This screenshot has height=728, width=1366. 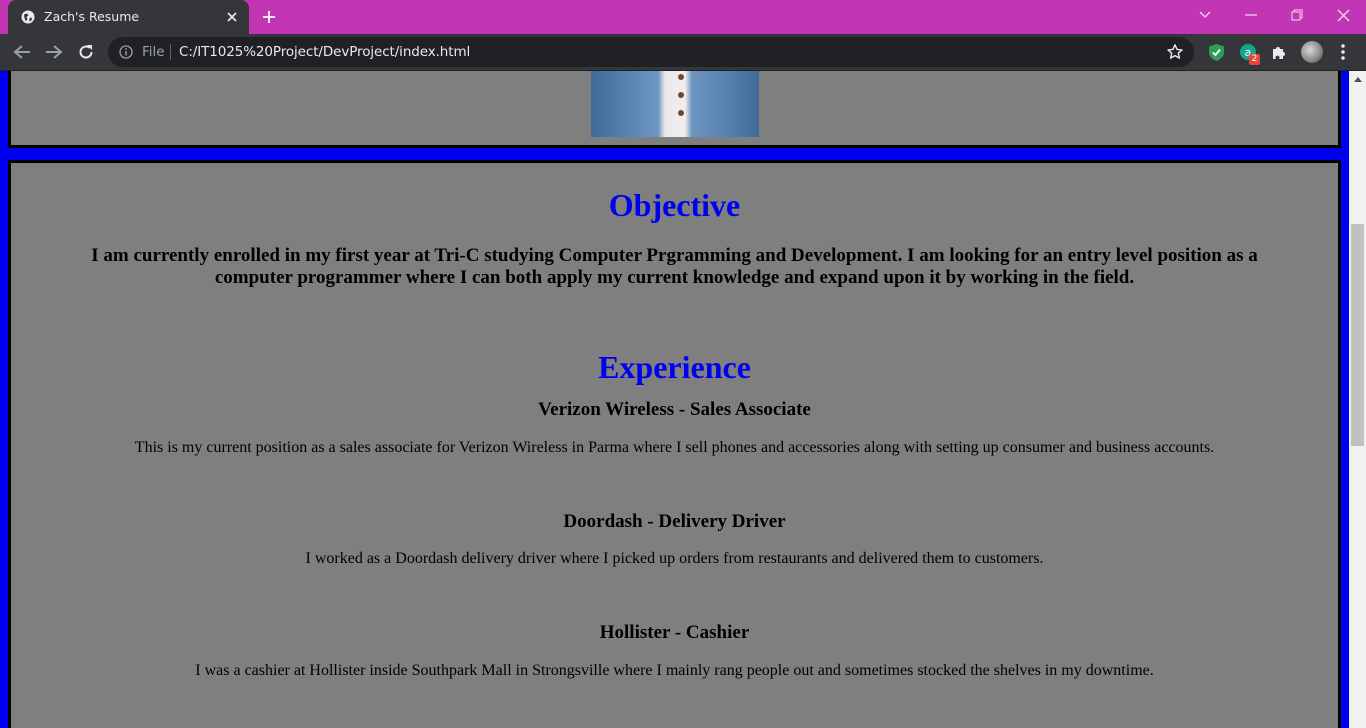 What do you see at coordinates (675, 104) in the screenshot?
I see `profile-photo` at bounding box center [675, 104].